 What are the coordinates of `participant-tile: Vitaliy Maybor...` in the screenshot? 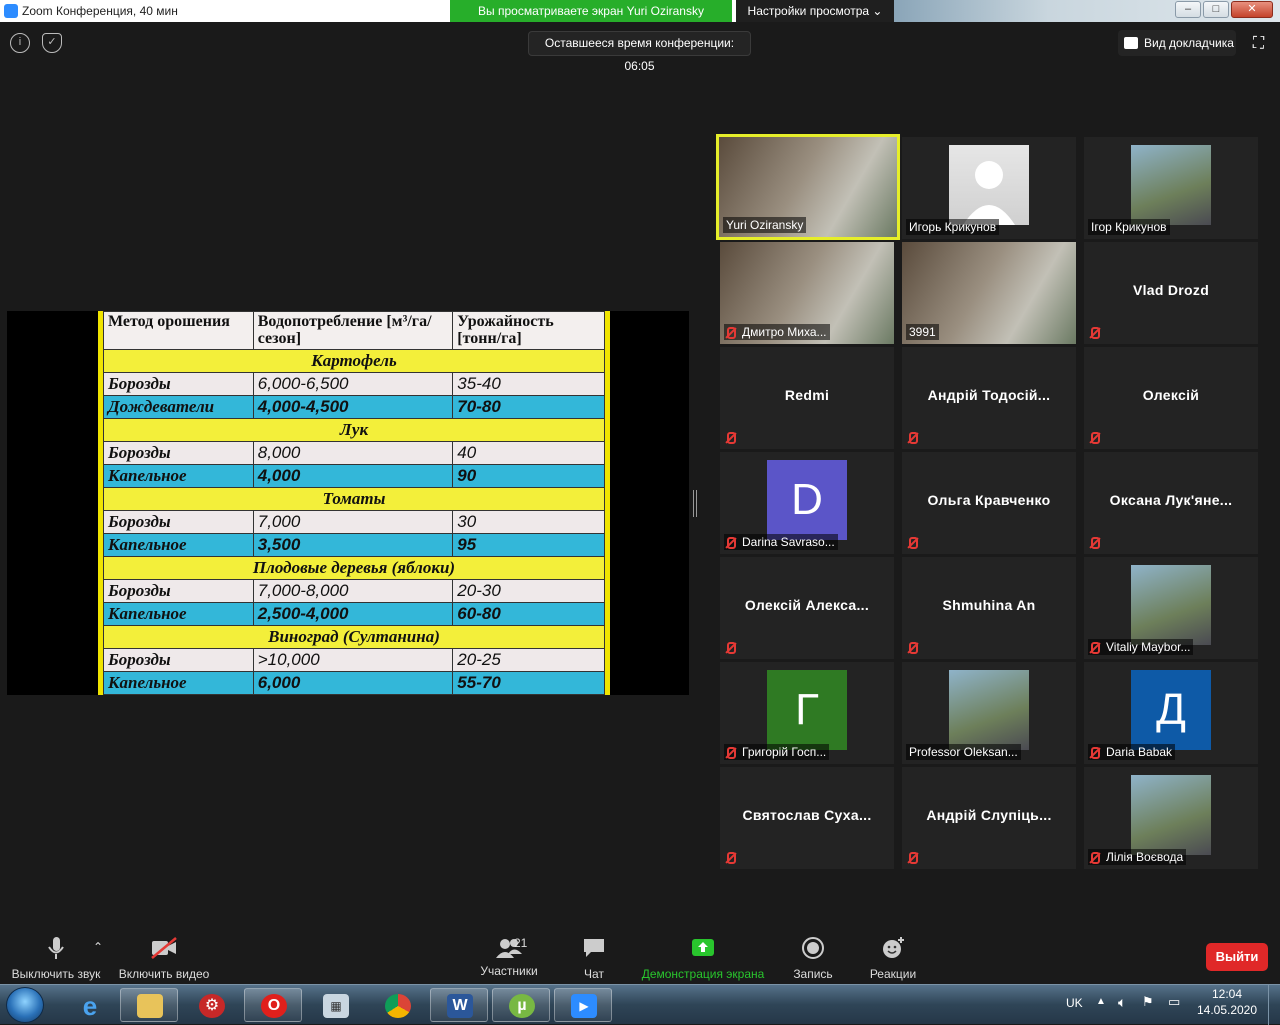 It's located at (1171, 608).